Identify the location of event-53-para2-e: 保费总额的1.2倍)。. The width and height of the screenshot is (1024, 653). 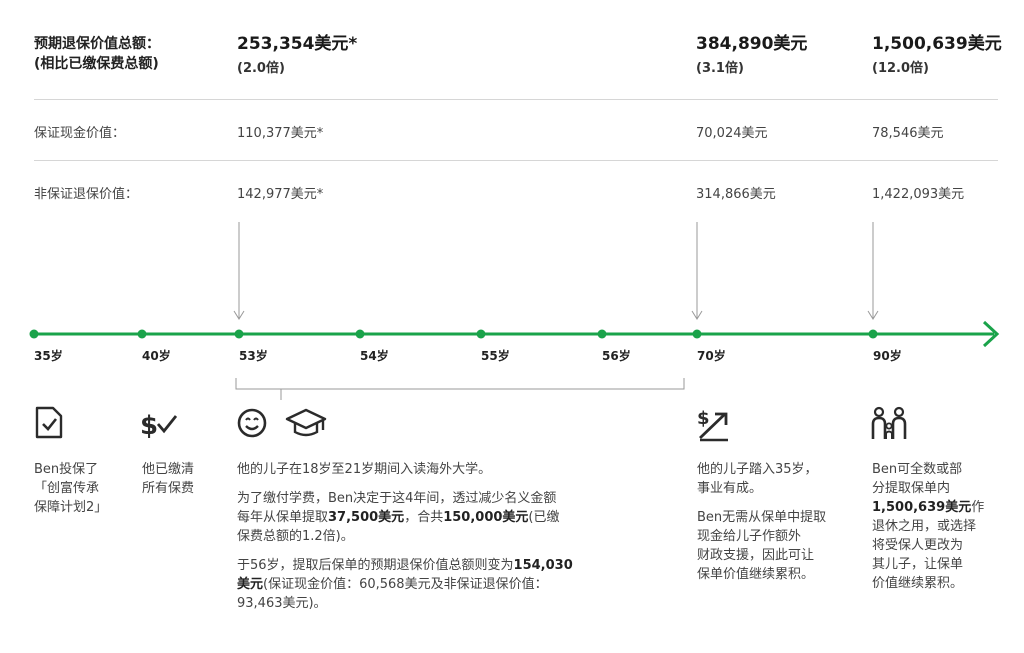
(295, 536).